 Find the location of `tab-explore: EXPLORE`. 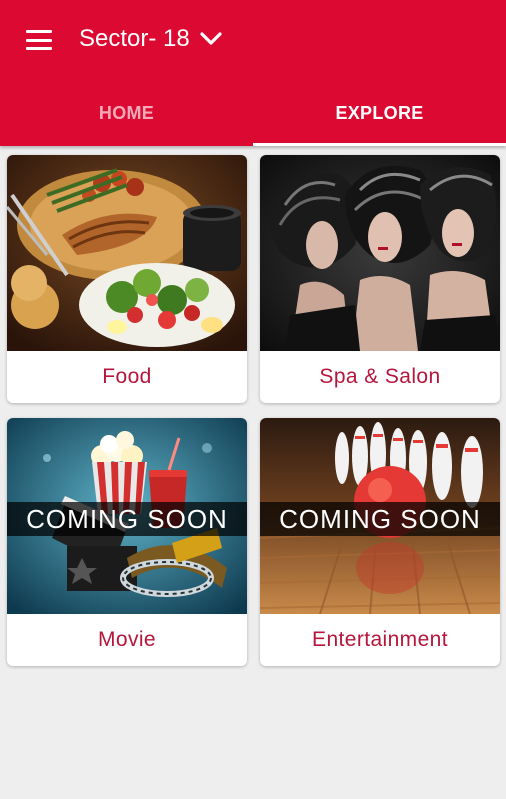

tab-explore: EXPLORE is located at coordinates (379, 113).